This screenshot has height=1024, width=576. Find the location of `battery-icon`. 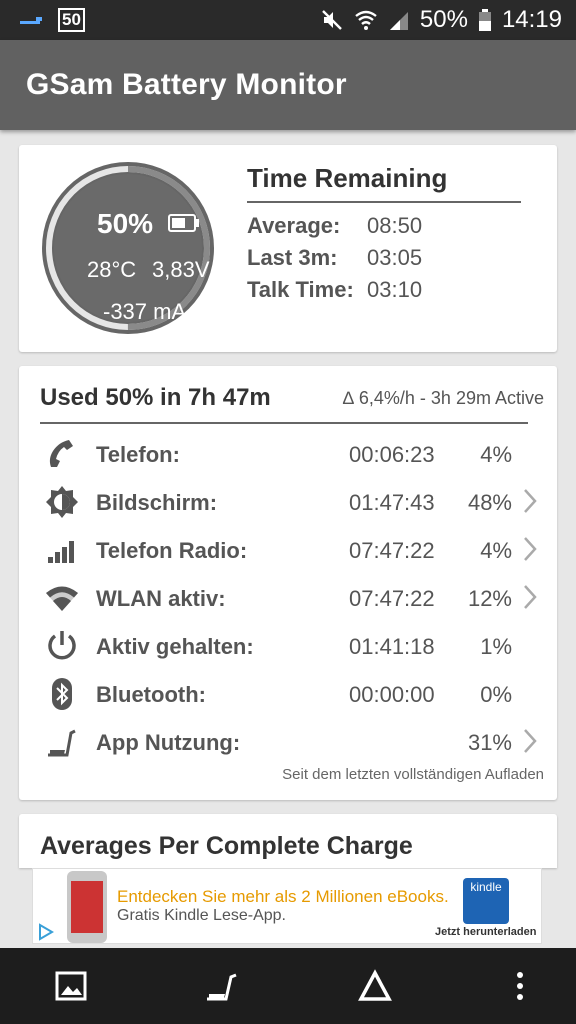

battery-icon is located at coordinates (184, 225).